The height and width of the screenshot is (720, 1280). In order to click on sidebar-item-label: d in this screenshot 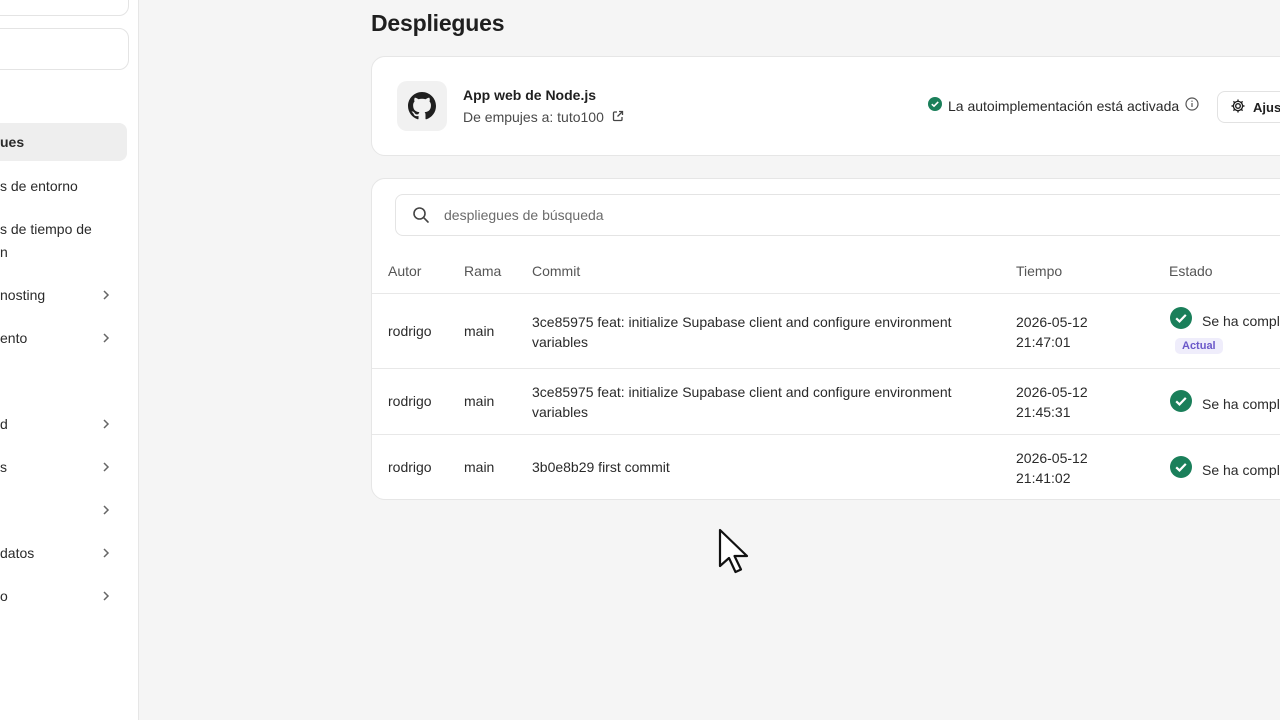, I will do `click(4, 424)`.